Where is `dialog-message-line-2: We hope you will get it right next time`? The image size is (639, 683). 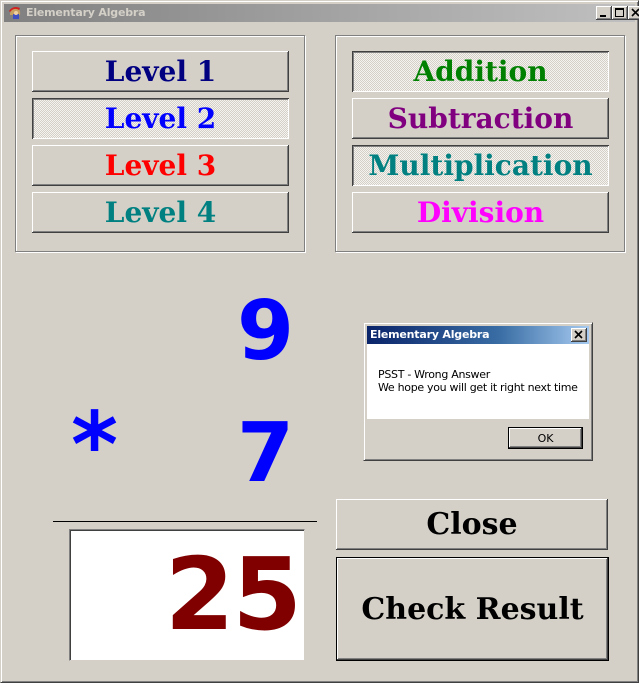
dialog-message-line-2: We hope you will get it right next time is located at coordinates (478, 387).